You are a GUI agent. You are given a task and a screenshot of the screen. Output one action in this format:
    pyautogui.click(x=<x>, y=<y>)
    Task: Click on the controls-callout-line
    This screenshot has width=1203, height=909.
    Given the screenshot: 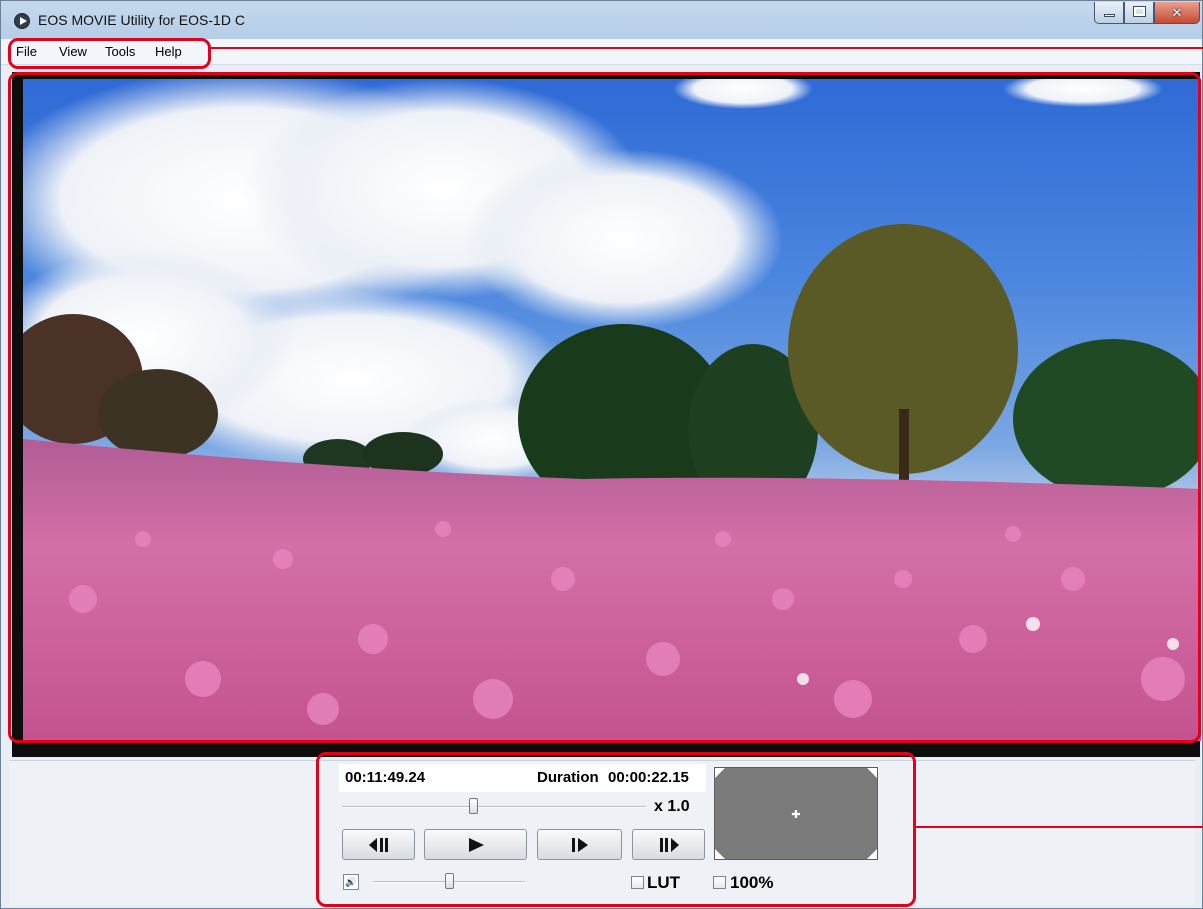 What is the action you would take?
    pyautogui.click(x=1059, y=827)
    